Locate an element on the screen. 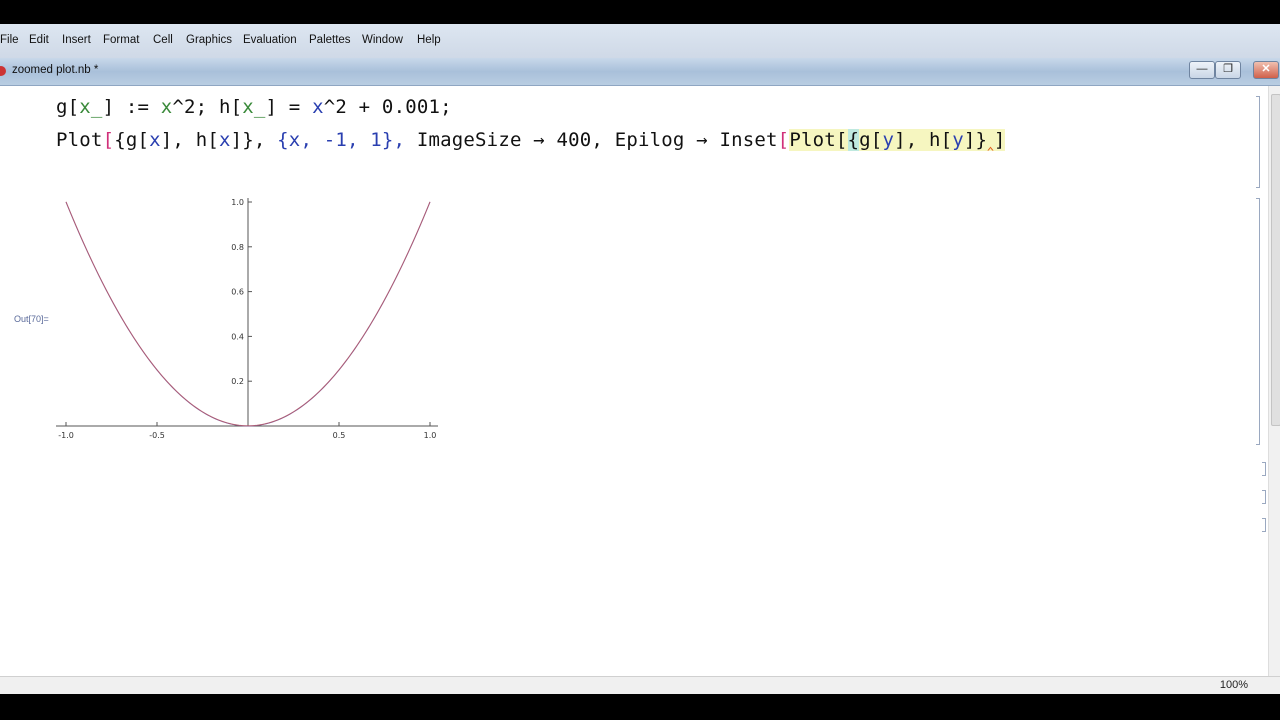 This screenshot has width=1280, height=720. screen-top-border is located at coordinates (640, 12).